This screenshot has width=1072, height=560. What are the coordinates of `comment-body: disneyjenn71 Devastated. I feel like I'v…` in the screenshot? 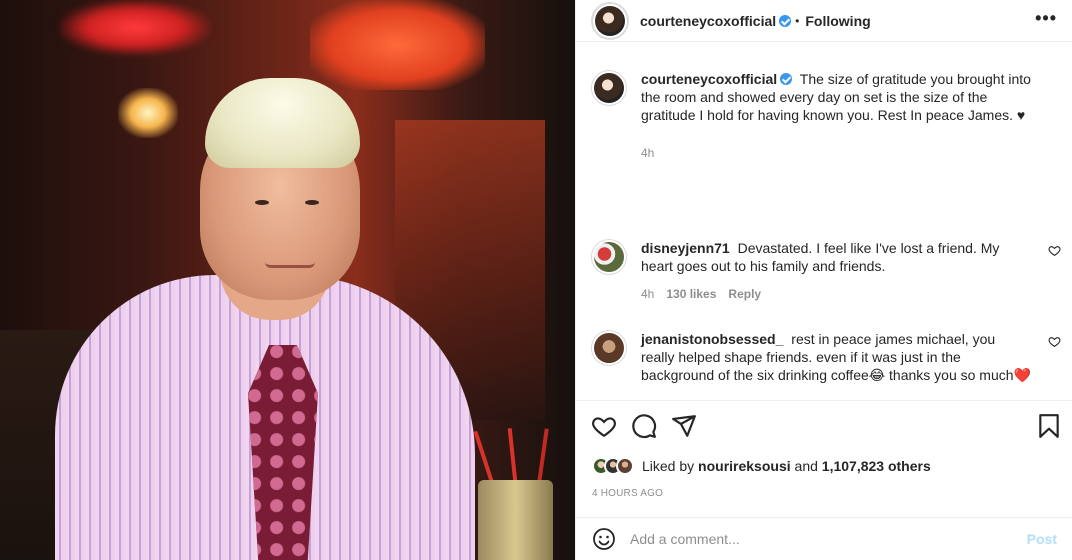 It's located at (836, 257).